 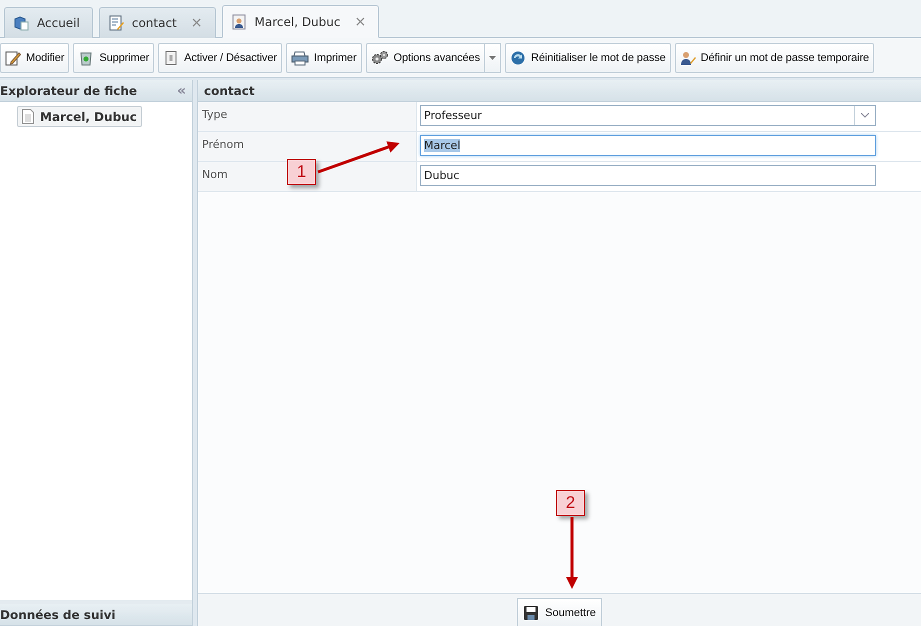 What do you see at coordinates (559, 612) in the screenshot?
I see `submit-button: Soumettre` at bounding box center [559, 612].